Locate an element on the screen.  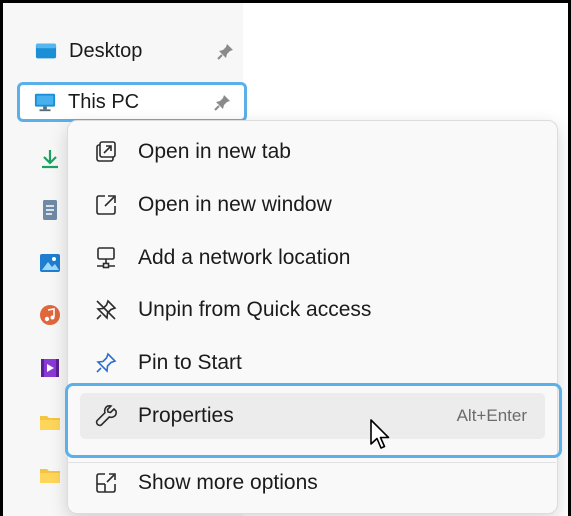
music-icon is located at coordinates (50, 315).